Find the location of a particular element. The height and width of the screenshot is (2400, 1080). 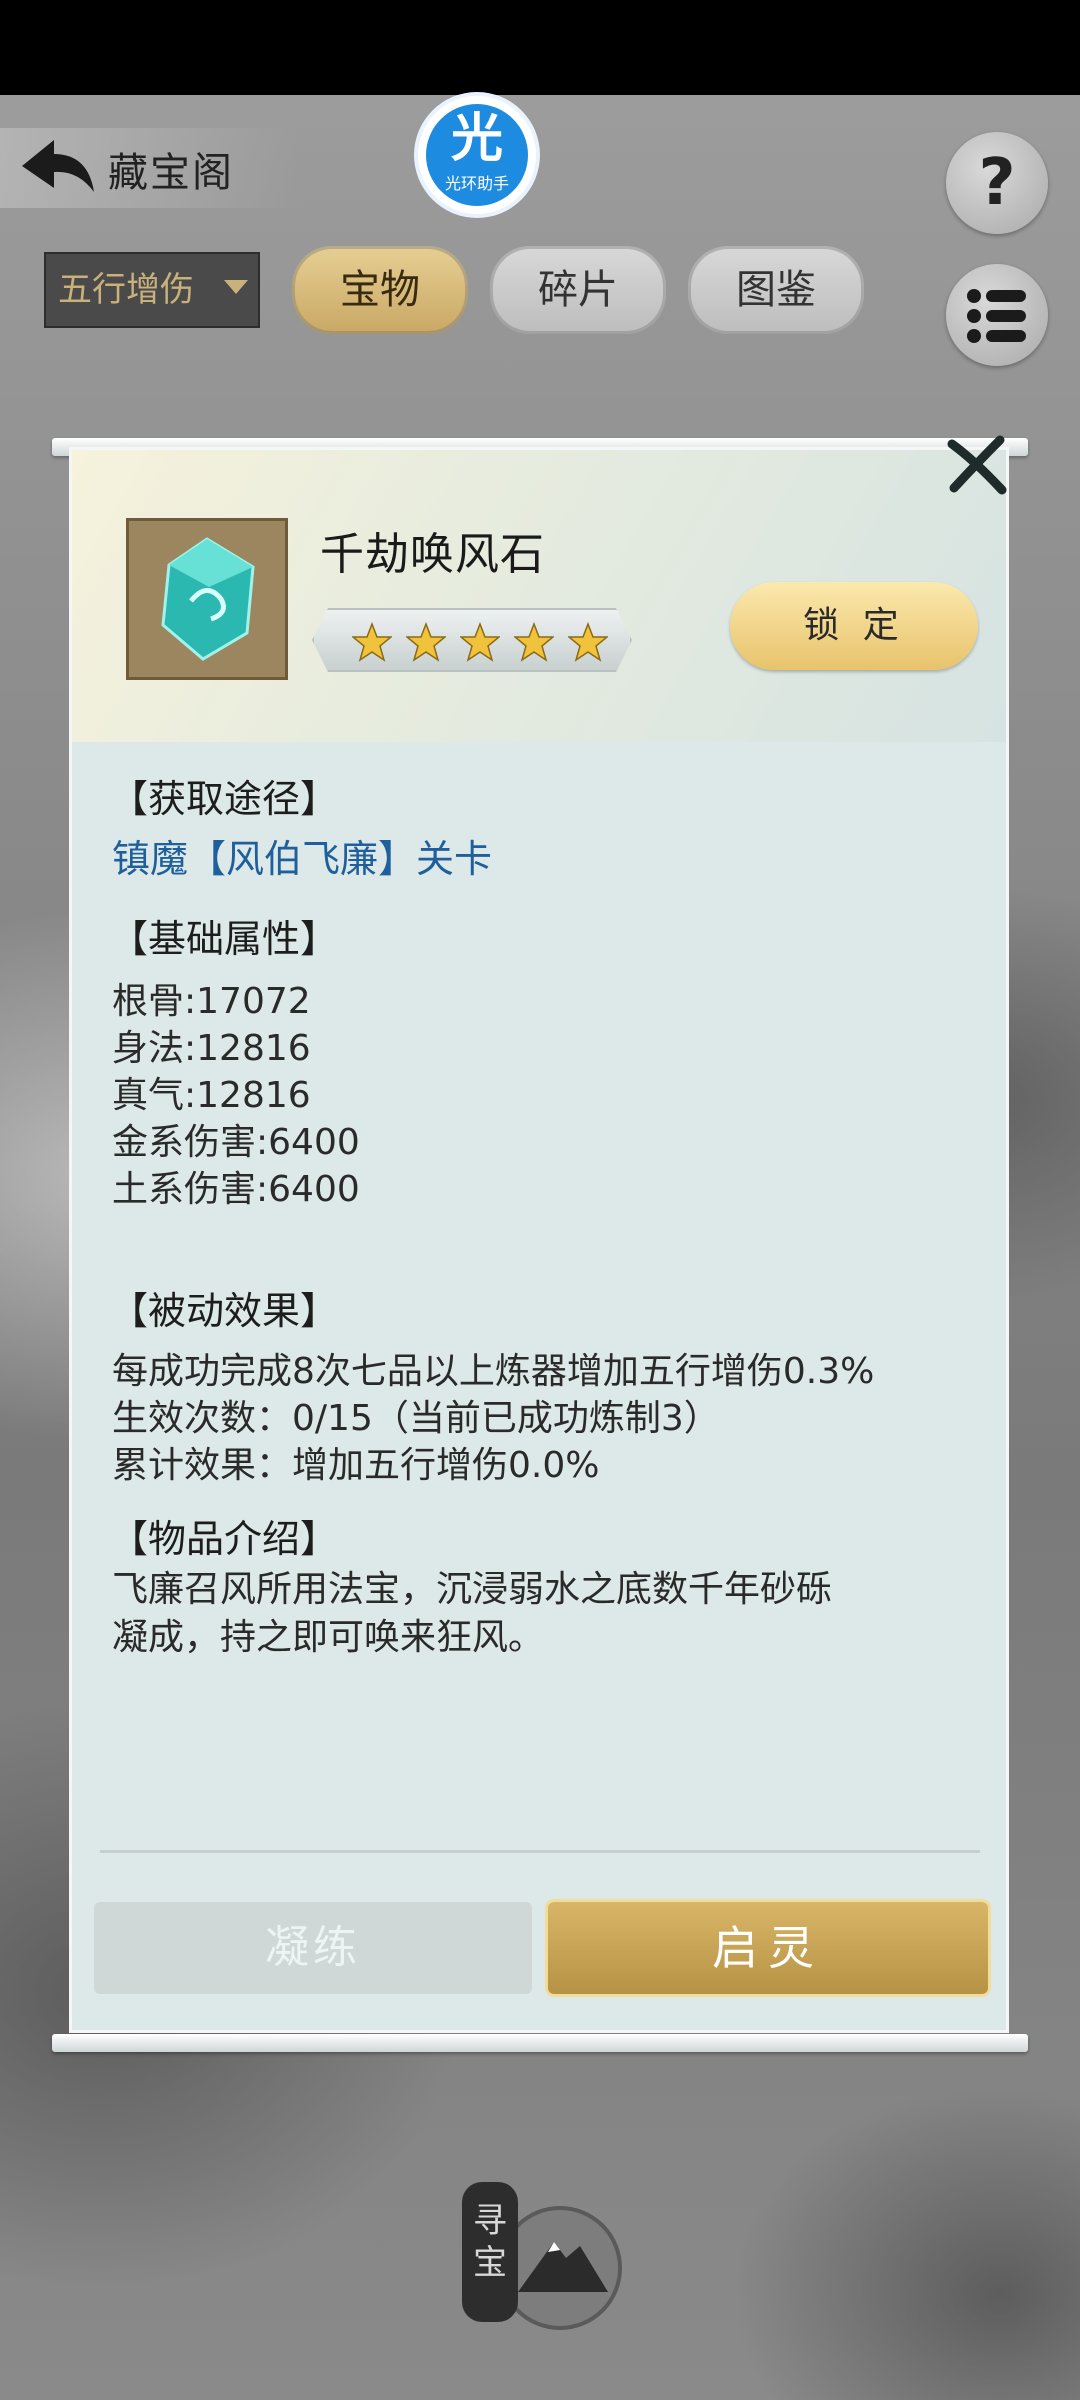

scroll-rod-bottom is located at coordinates (540, 2043).